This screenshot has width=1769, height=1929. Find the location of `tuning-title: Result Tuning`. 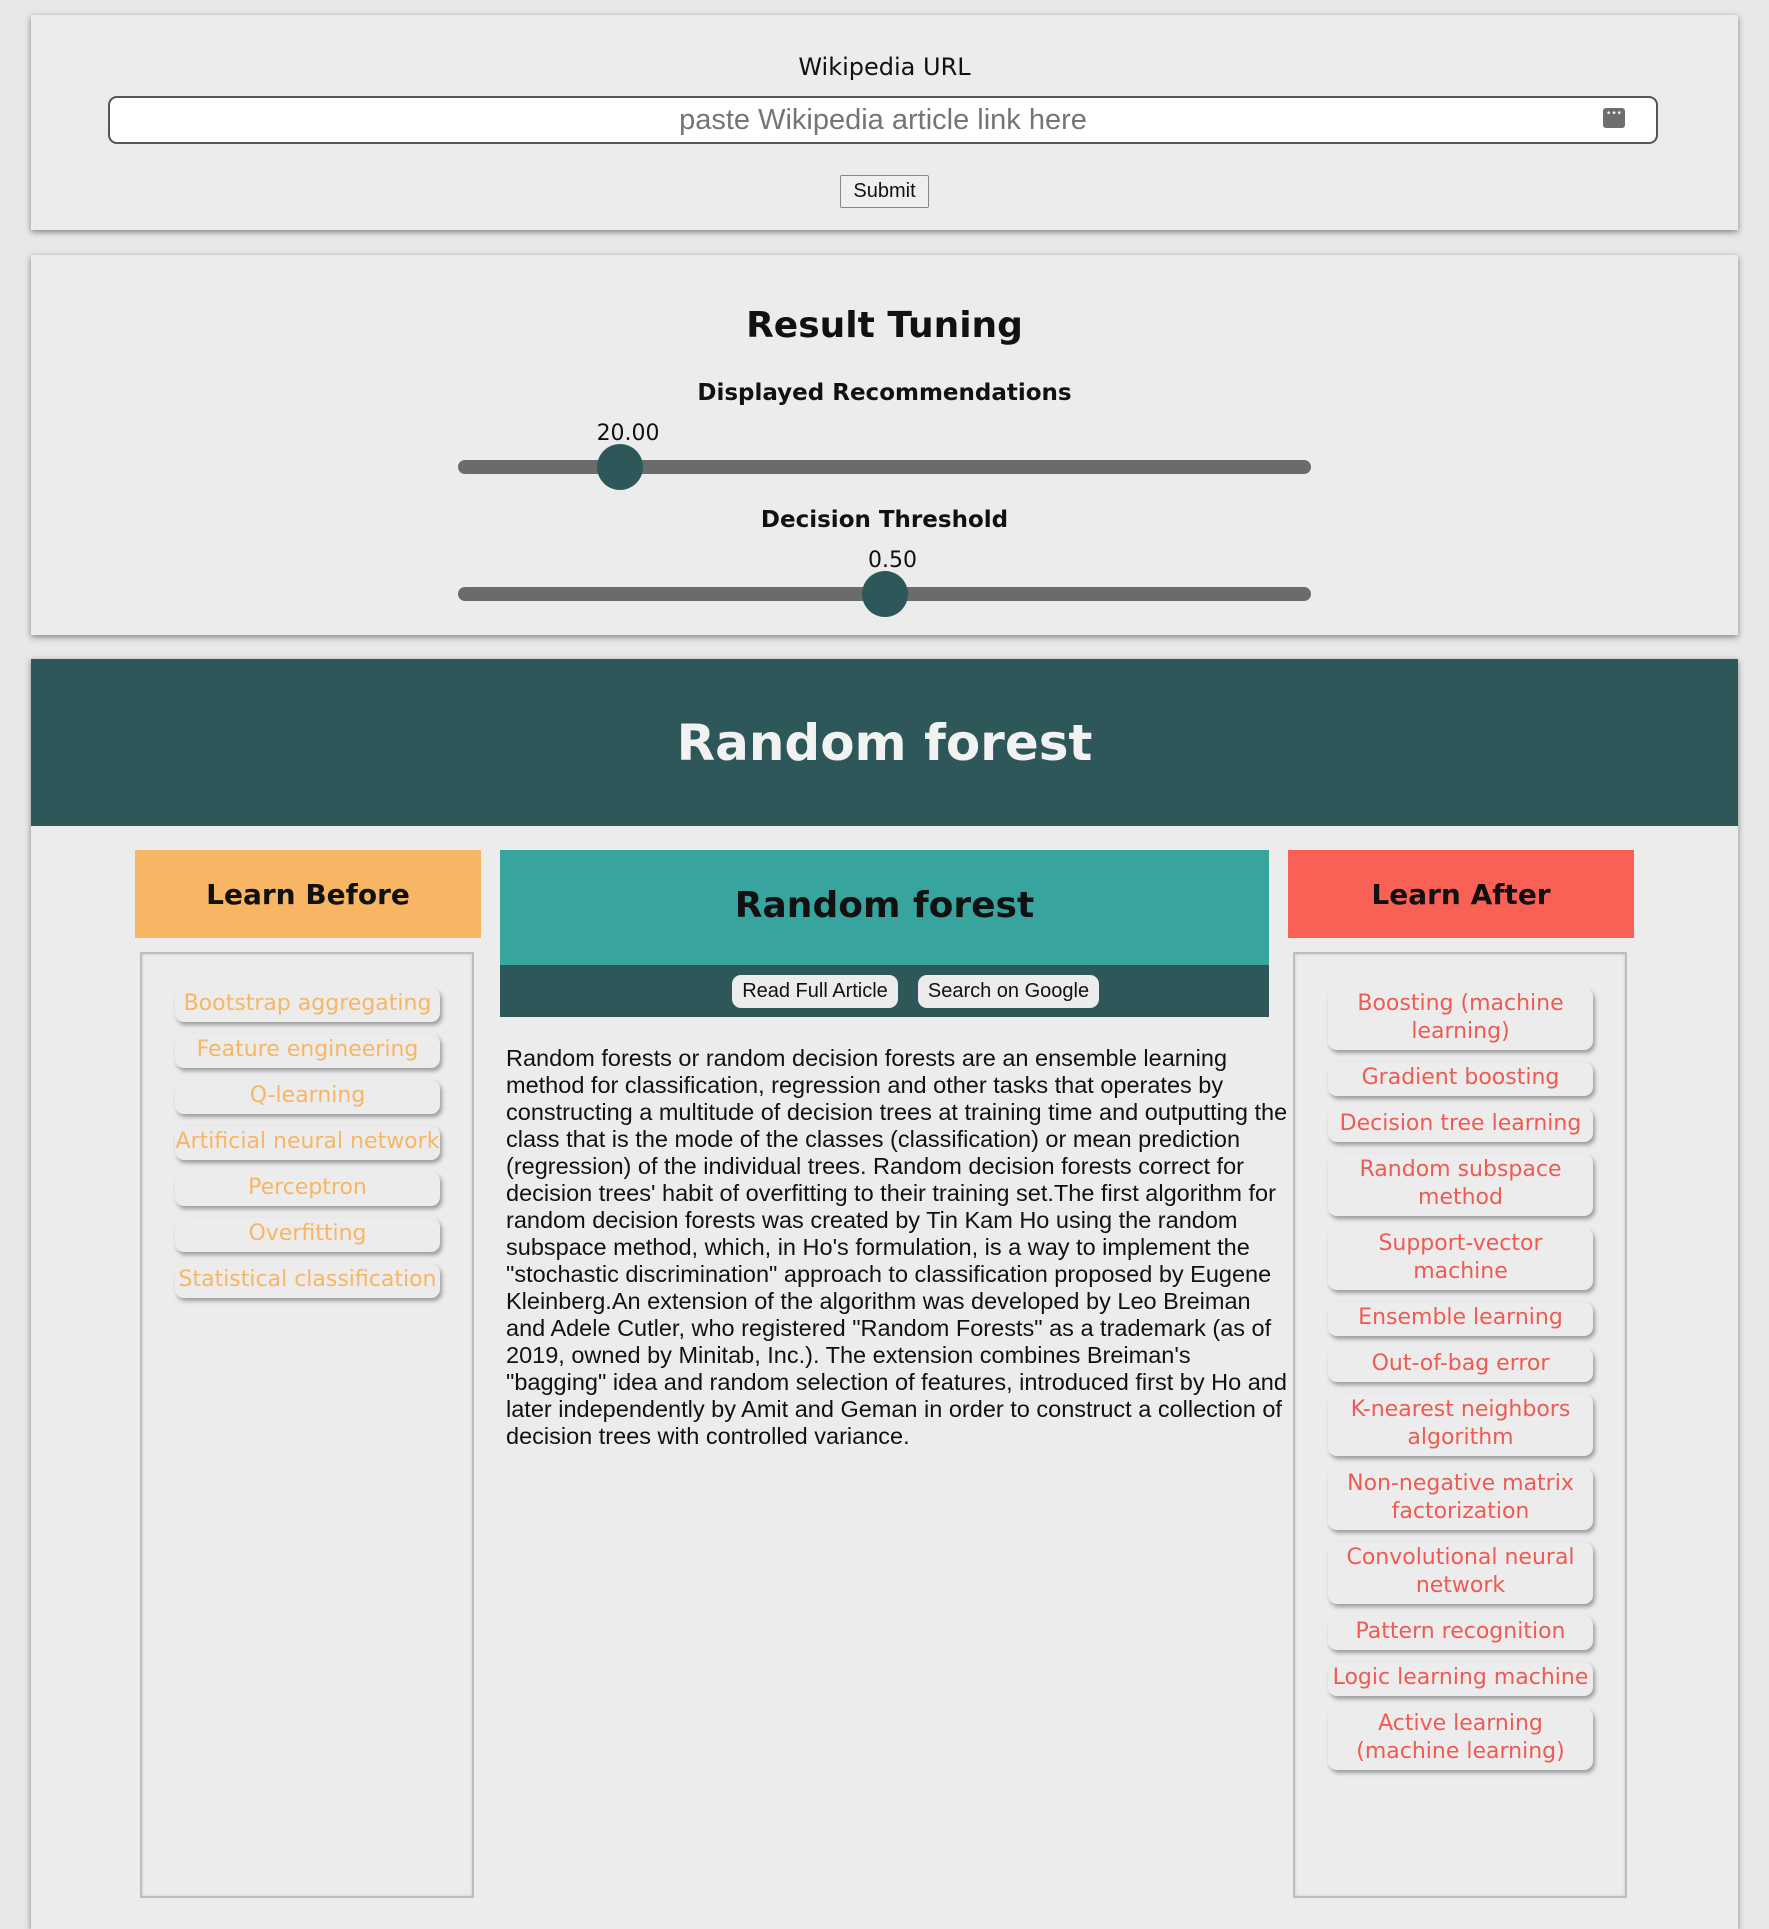

tuning-title: Result Tuning is located at coordinates (884, 325).